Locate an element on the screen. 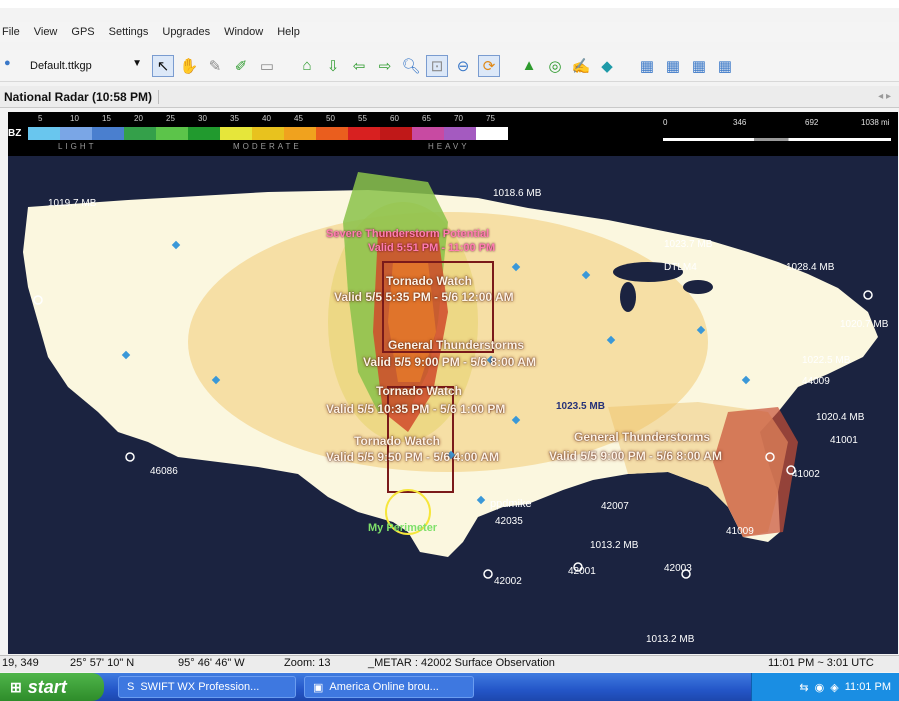 The width and height of the screenshot is (899, 701). tornado-watch-valid-1: Valid 5/5 5:35 PM - 5/6 12:00 AM is located at coordinates (424, 297).